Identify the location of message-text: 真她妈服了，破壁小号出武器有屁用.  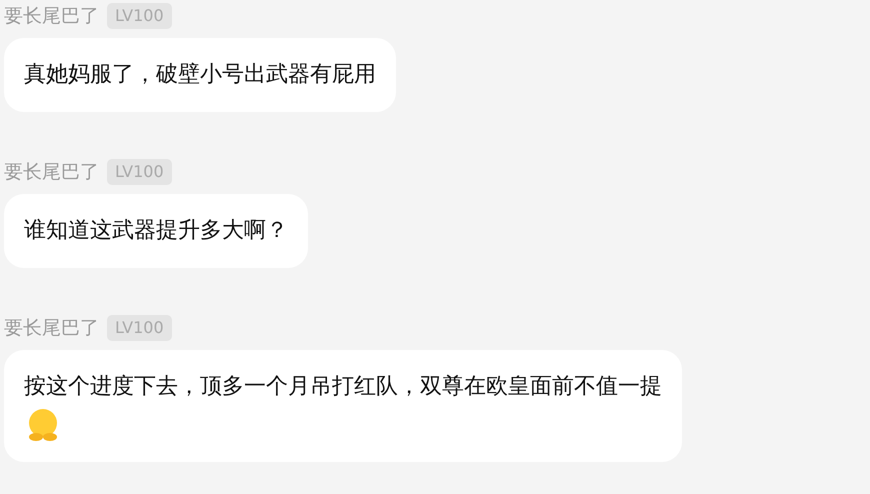
(200, 74).